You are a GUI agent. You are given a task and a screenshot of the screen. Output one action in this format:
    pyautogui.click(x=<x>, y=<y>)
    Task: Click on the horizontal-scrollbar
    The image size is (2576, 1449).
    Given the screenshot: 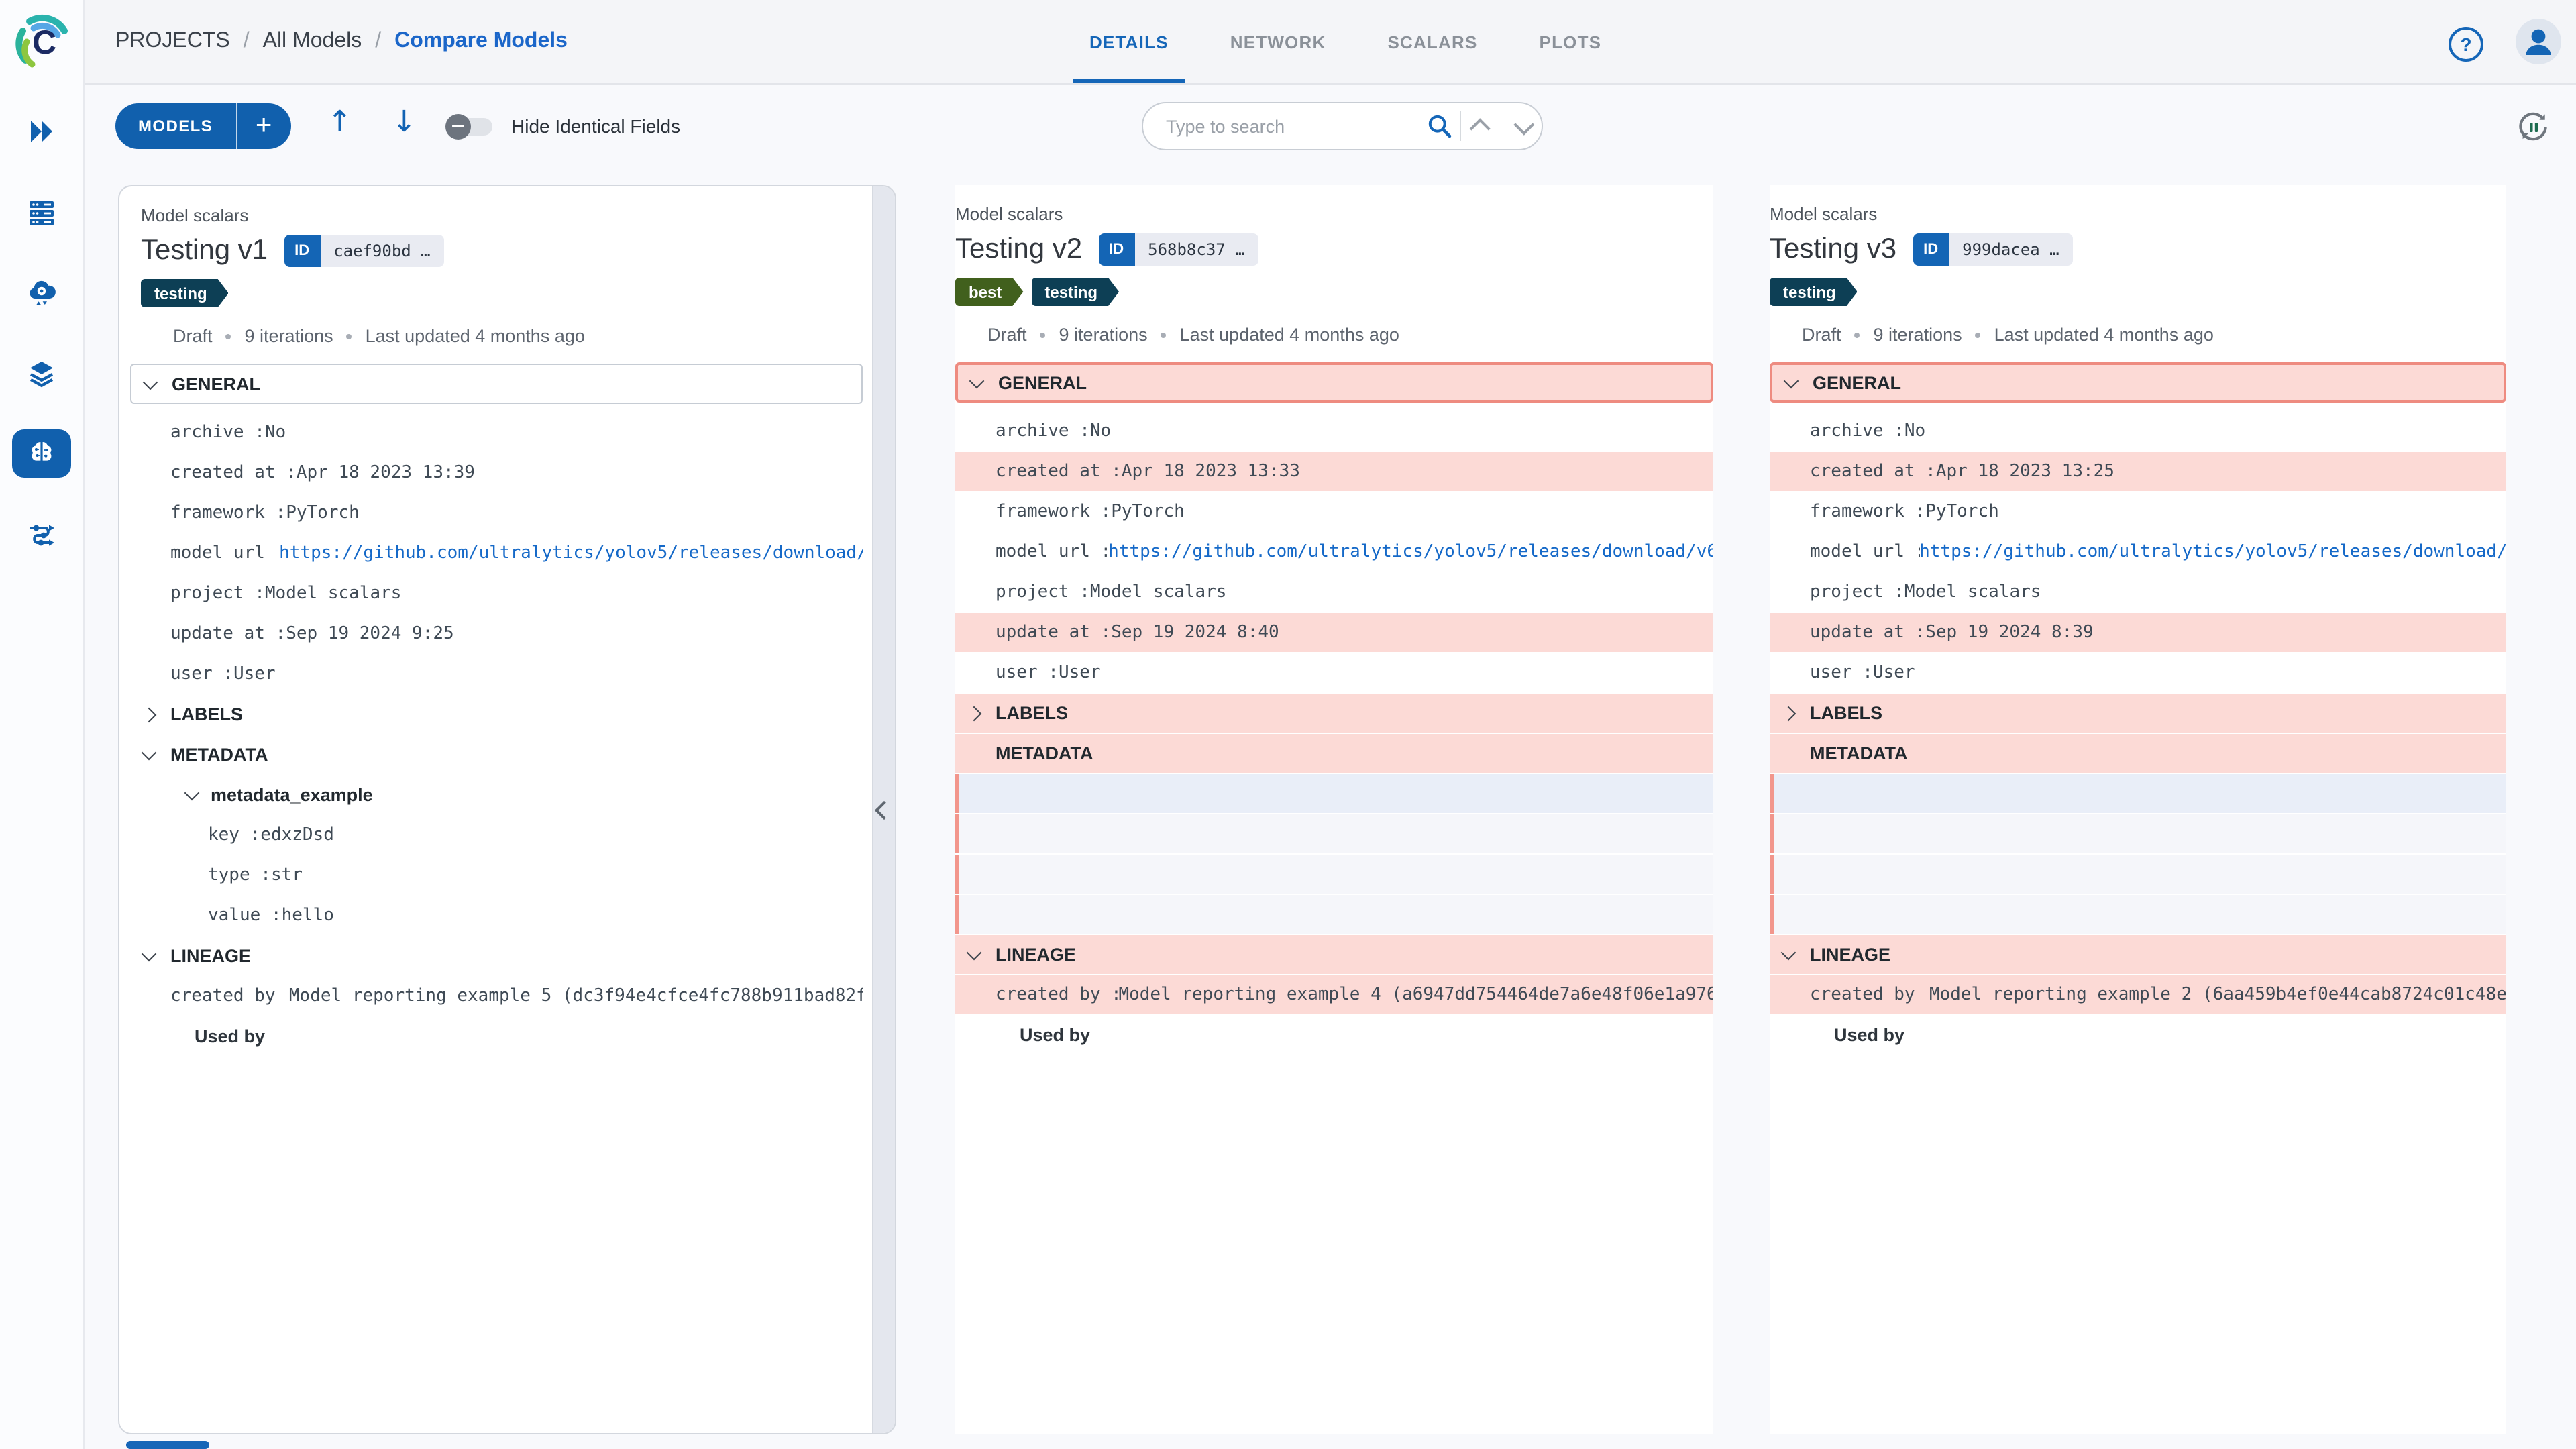 What is the action you would take?
    pyautogui.click(x=167, y=1445)
    